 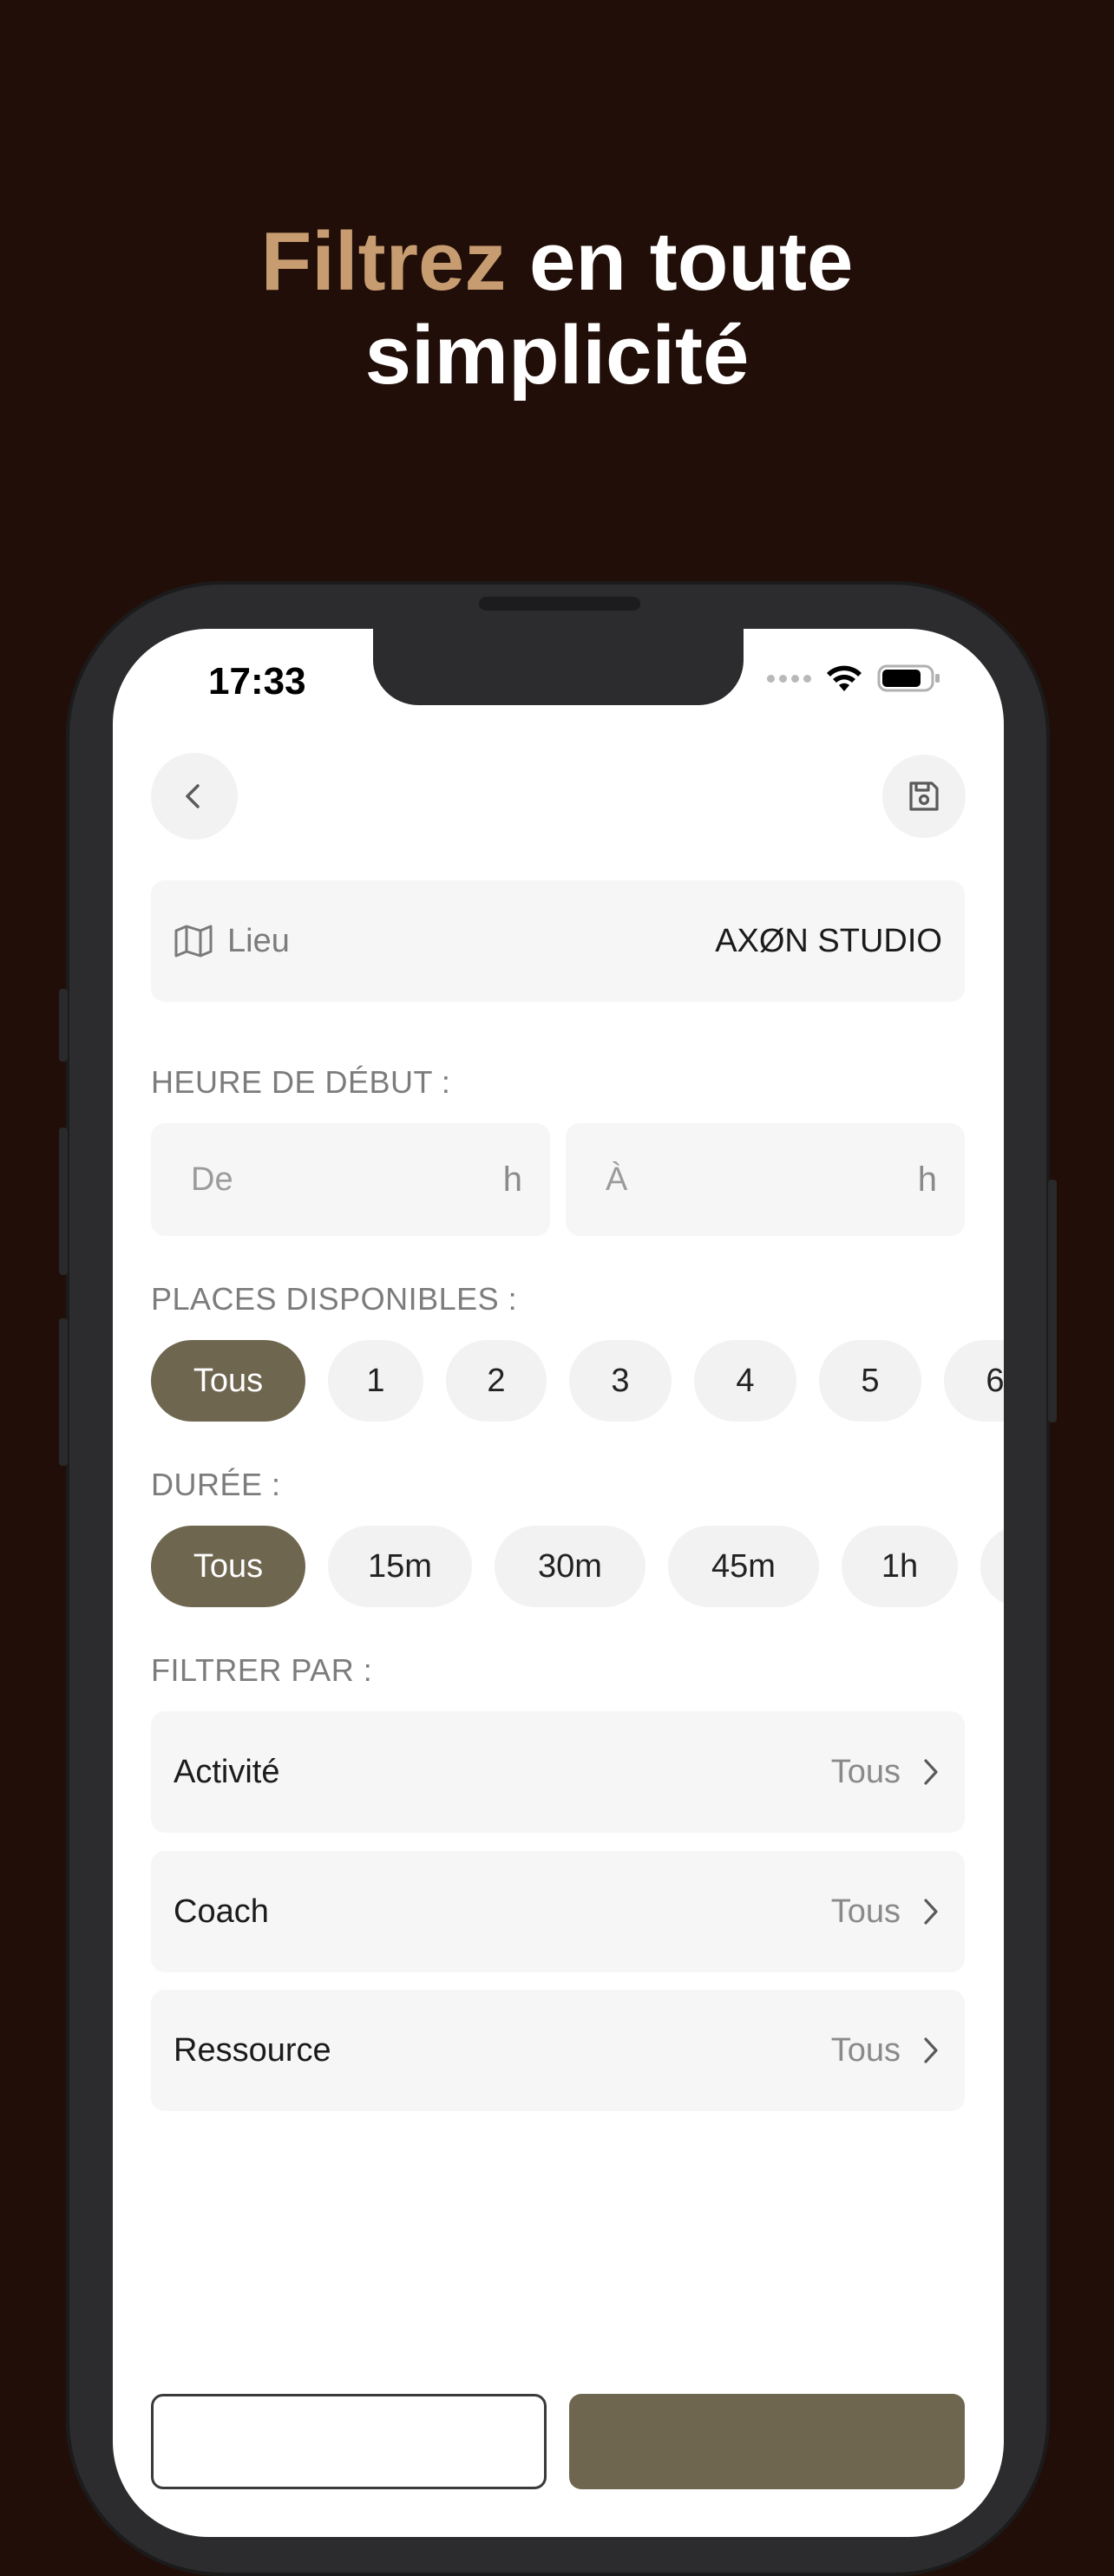 What do you see at coordinates (63, 1201) in the screenshot?
I see `side-button-volume-up` at bounding box center [63, 1201].